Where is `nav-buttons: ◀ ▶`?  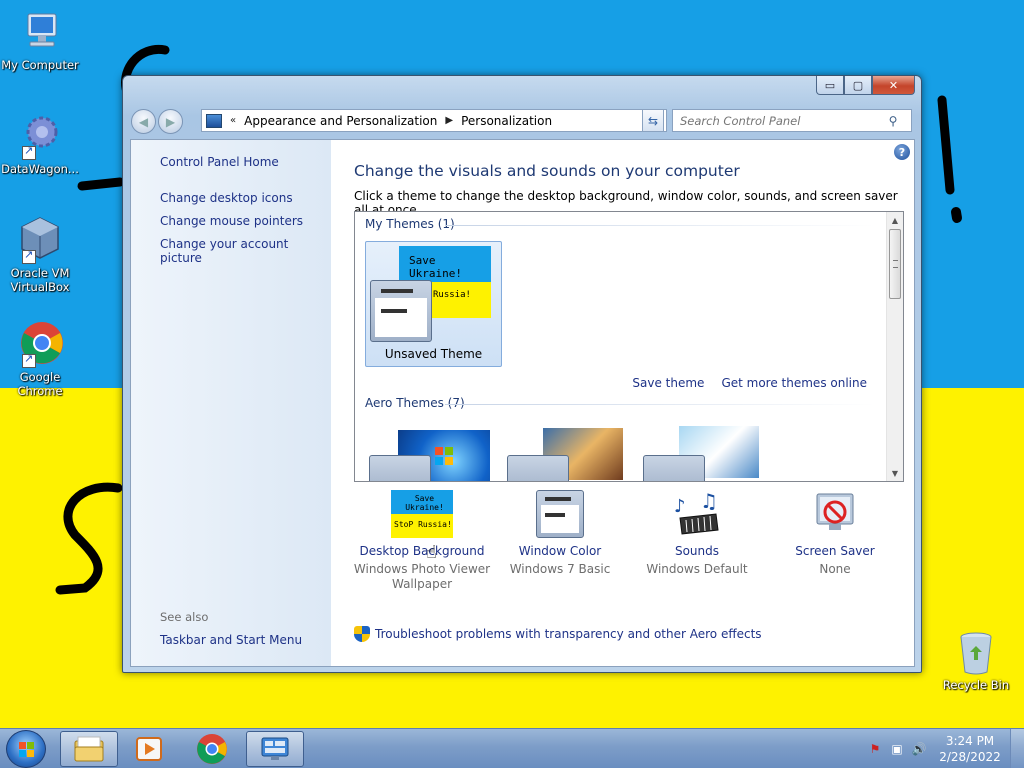 nav-buttons: ◀ ▶ is located at coordinates (160, 120).